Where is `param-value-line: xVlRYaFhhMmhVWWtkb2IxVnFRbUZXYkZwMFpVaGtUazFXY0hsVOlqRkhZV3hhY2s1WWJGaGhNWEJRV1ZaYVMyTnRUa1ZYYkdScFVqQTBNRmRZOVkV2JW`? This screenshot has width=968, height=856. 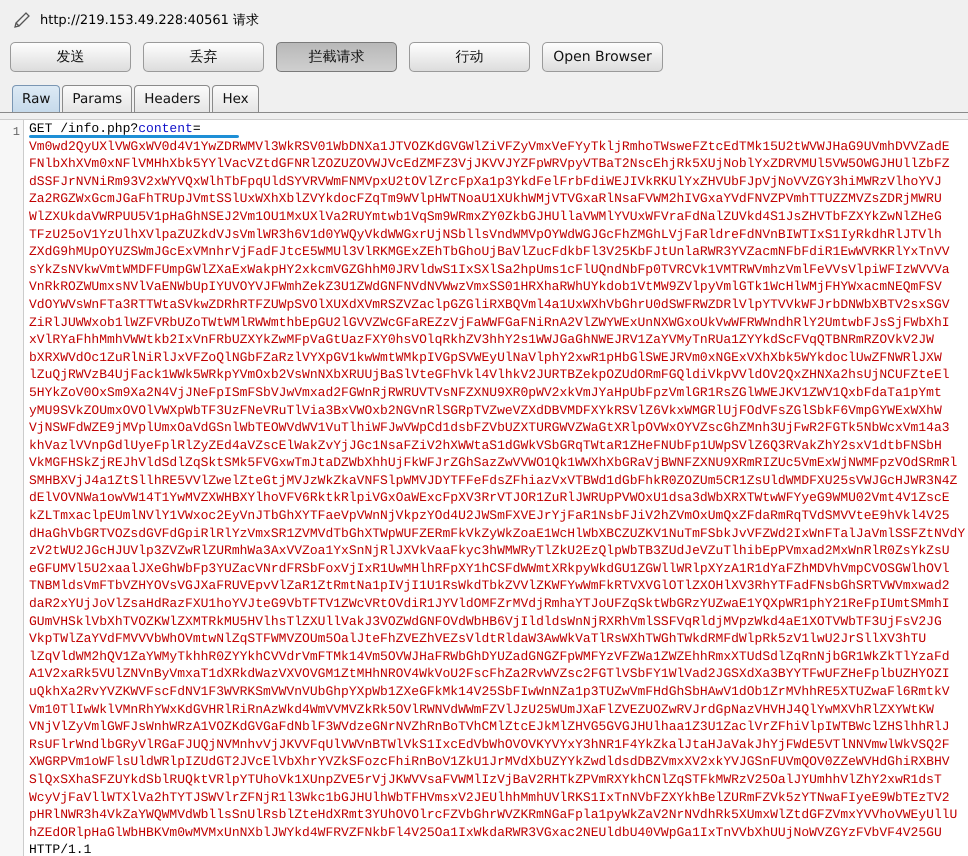 param-value-line: xVlRYaFhhMmhVWWtkb2IxVnFRbUZXYkZwMFpVaGtUazFXY0hsVOlqRkhZV3hhY2s1WWJGaGhNWEJRV1ZaYVMyTnRUa1ZYYkdScFVqQTBNRmRZOVkV2JW is located at coordinates (482, 340).